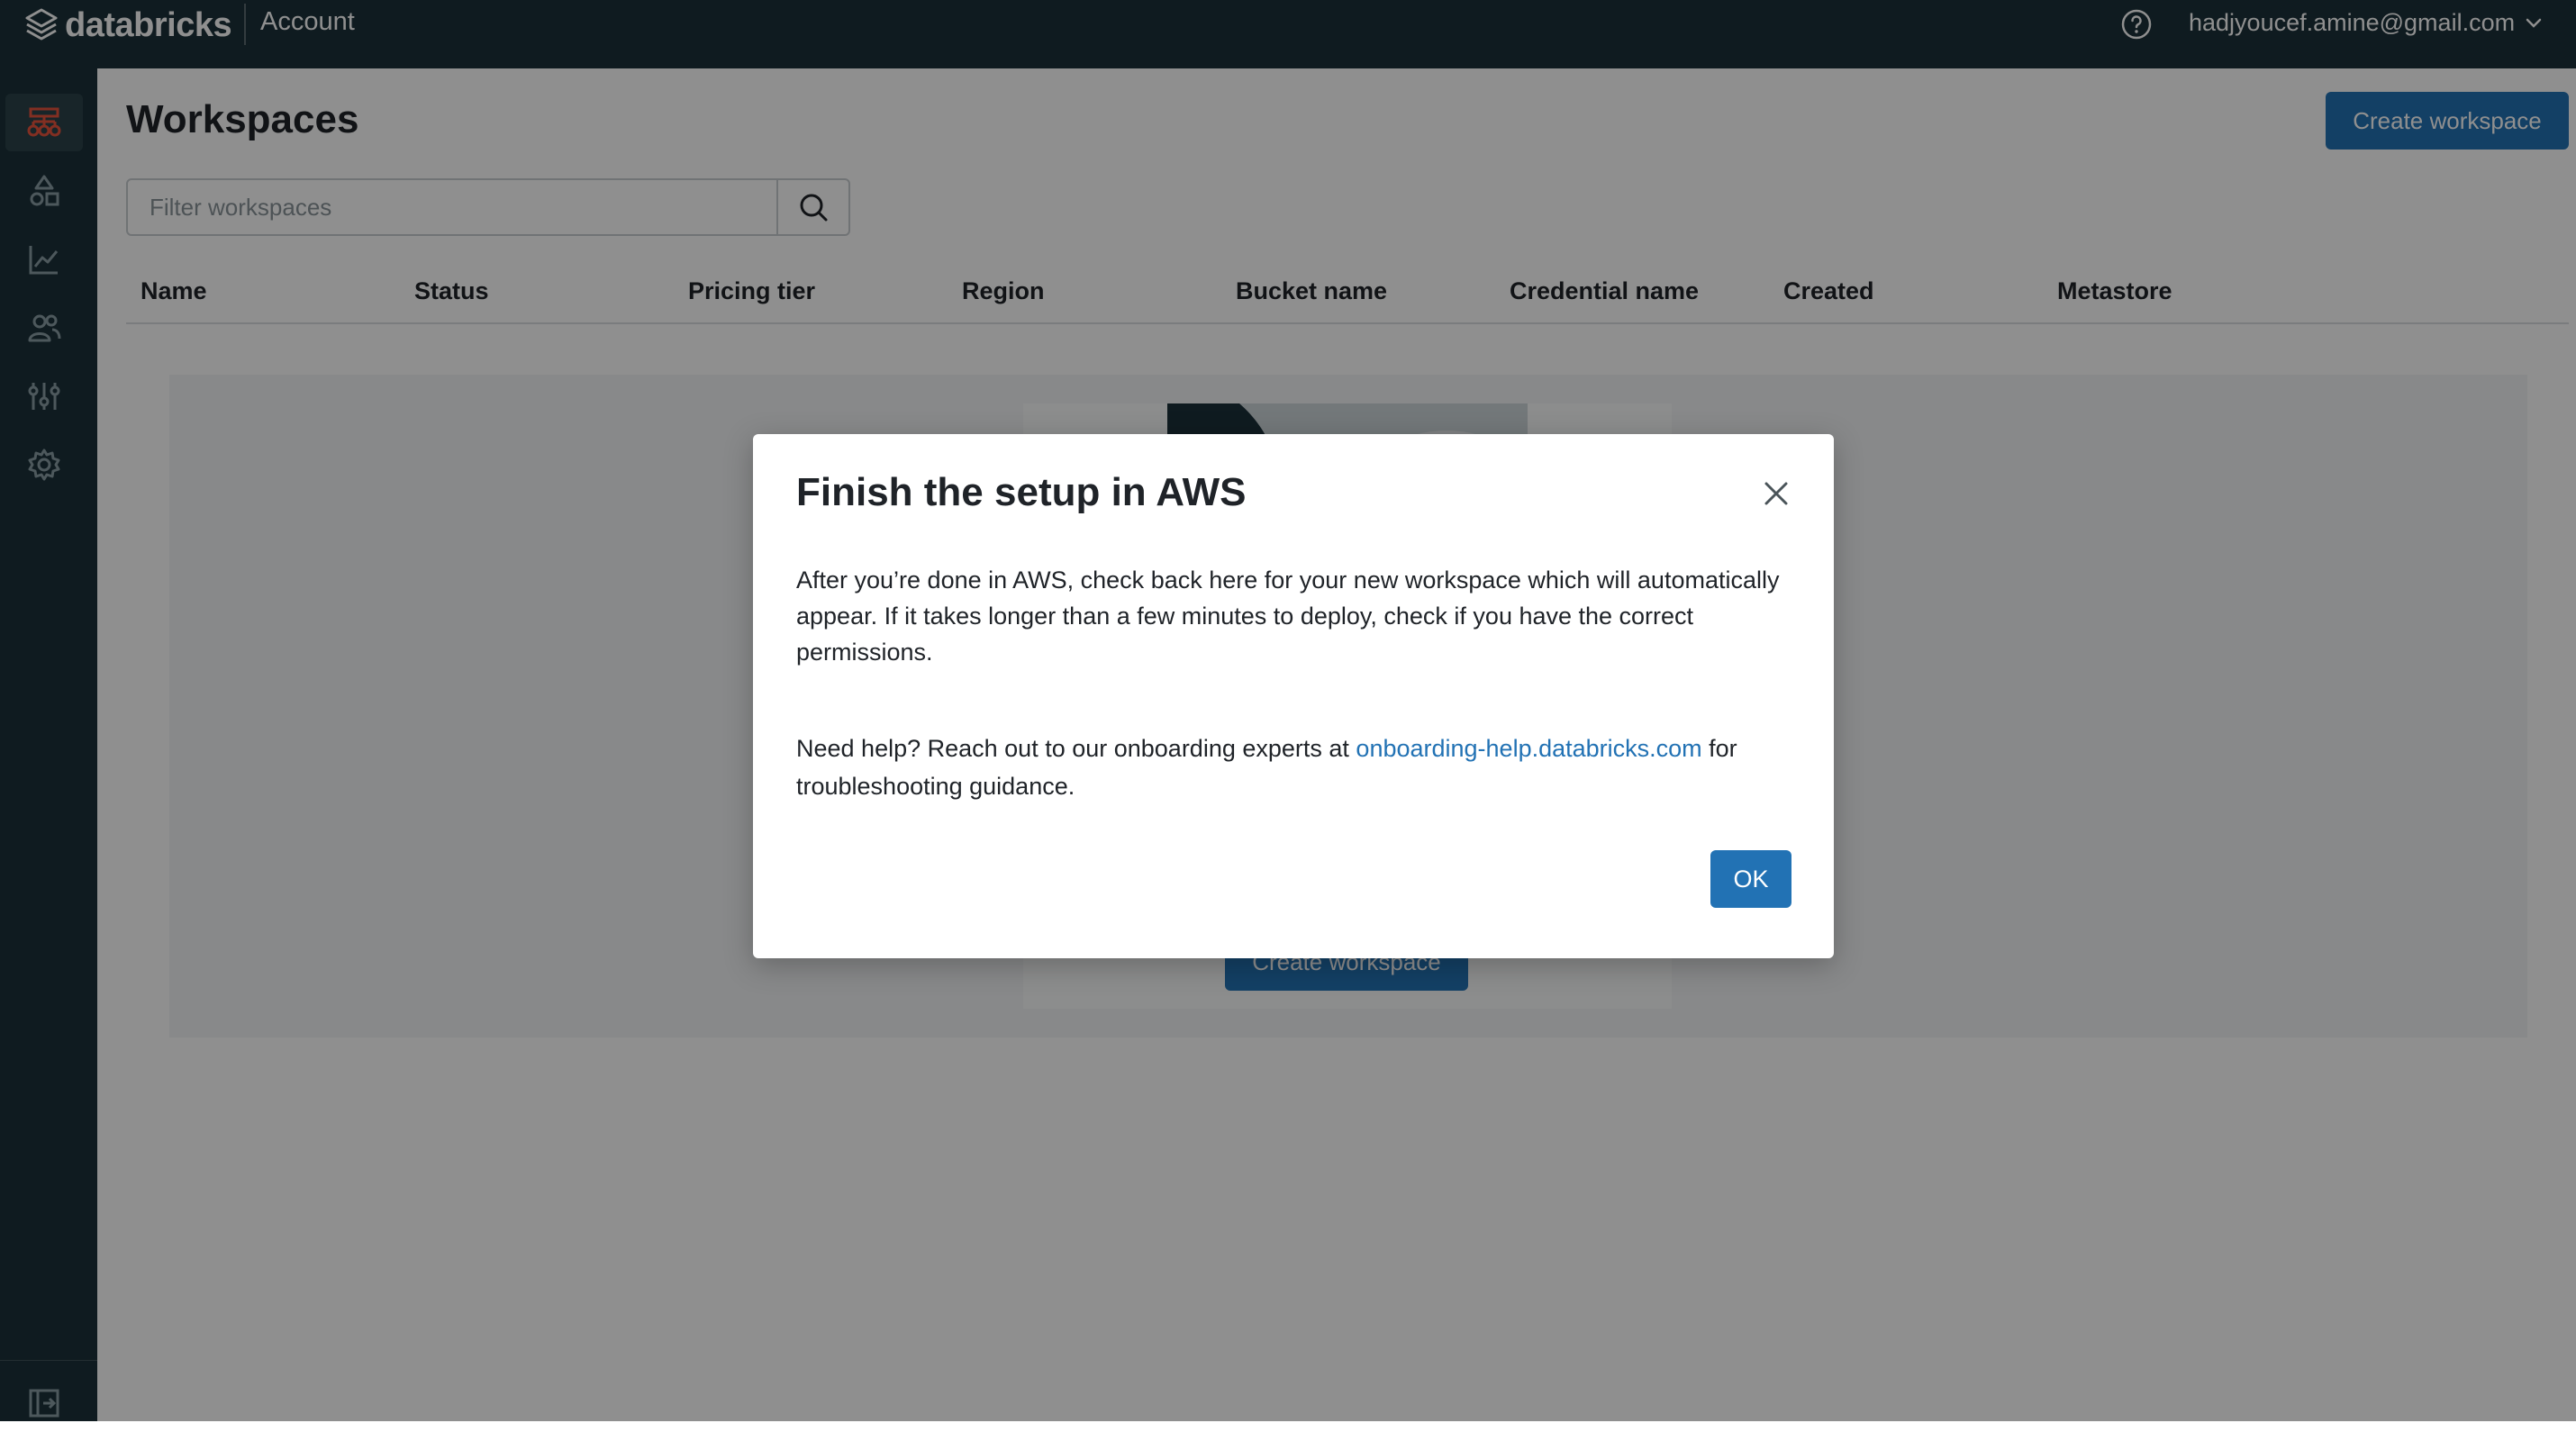 The height and width of the screenshot is (1432, 2576). I want to click on close-icon, so click(1776, 494).